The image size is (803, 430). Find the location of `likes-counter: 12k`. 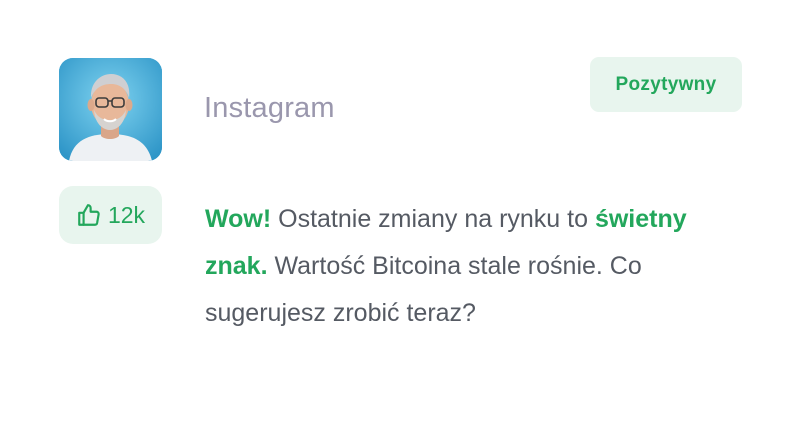

likes-counter: 12k is located at coordinates (110, 215).